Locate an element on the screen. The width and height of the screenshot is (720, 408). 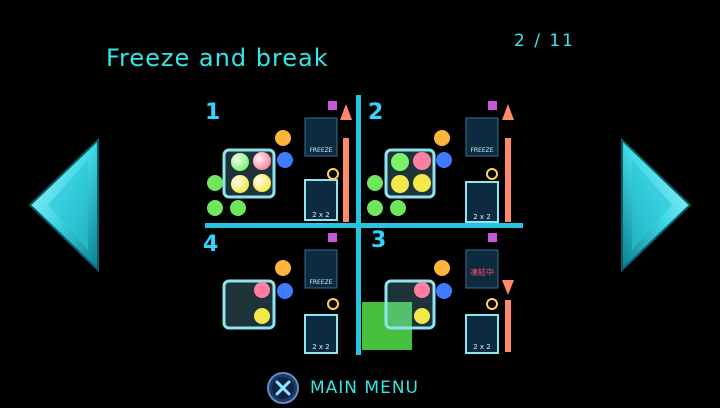
chain-label-1: 2 x 2 is located at coordinates (321, 215).